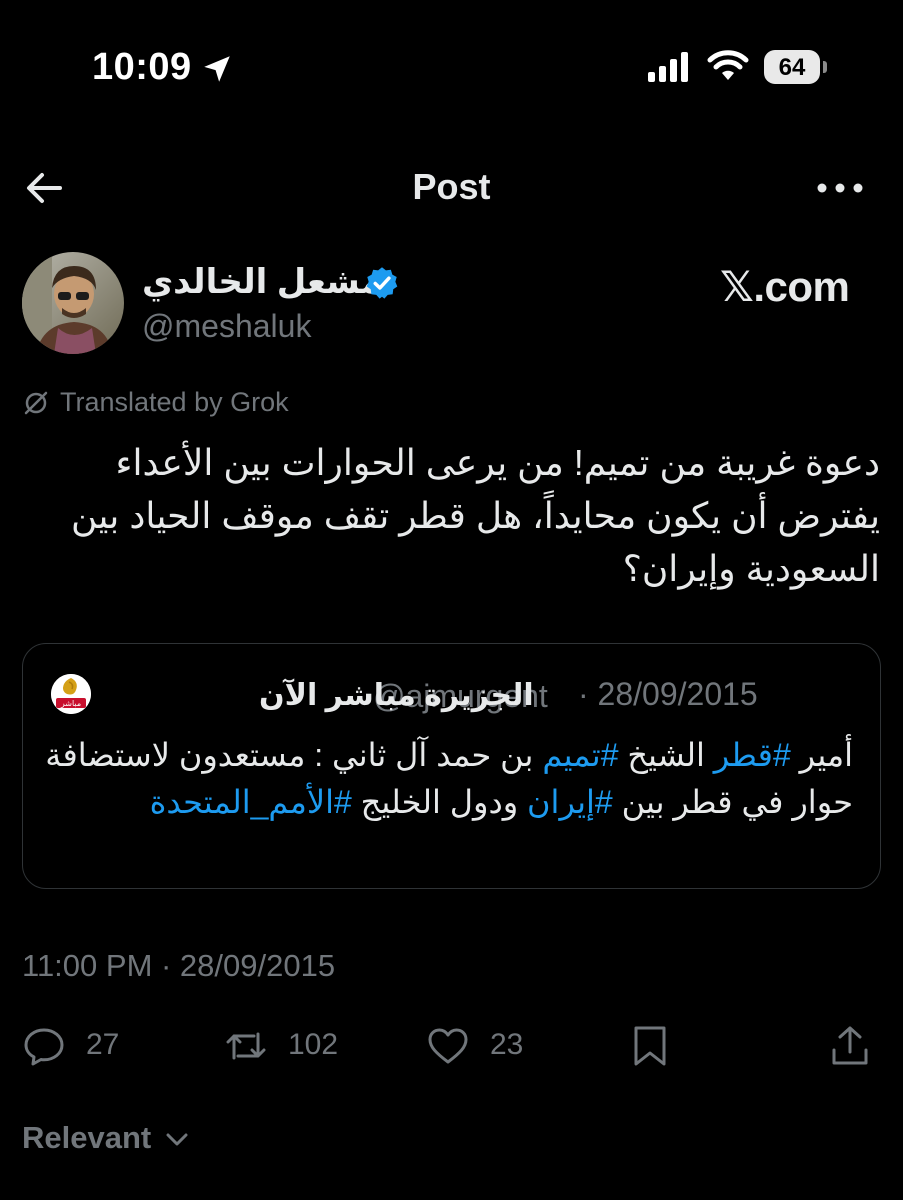 The image size is (903, 1200). What do you see at coordinates (580, 755) in the screenshot?
I see `hashtag-link: #تميم` at bounding box center [580, 755].